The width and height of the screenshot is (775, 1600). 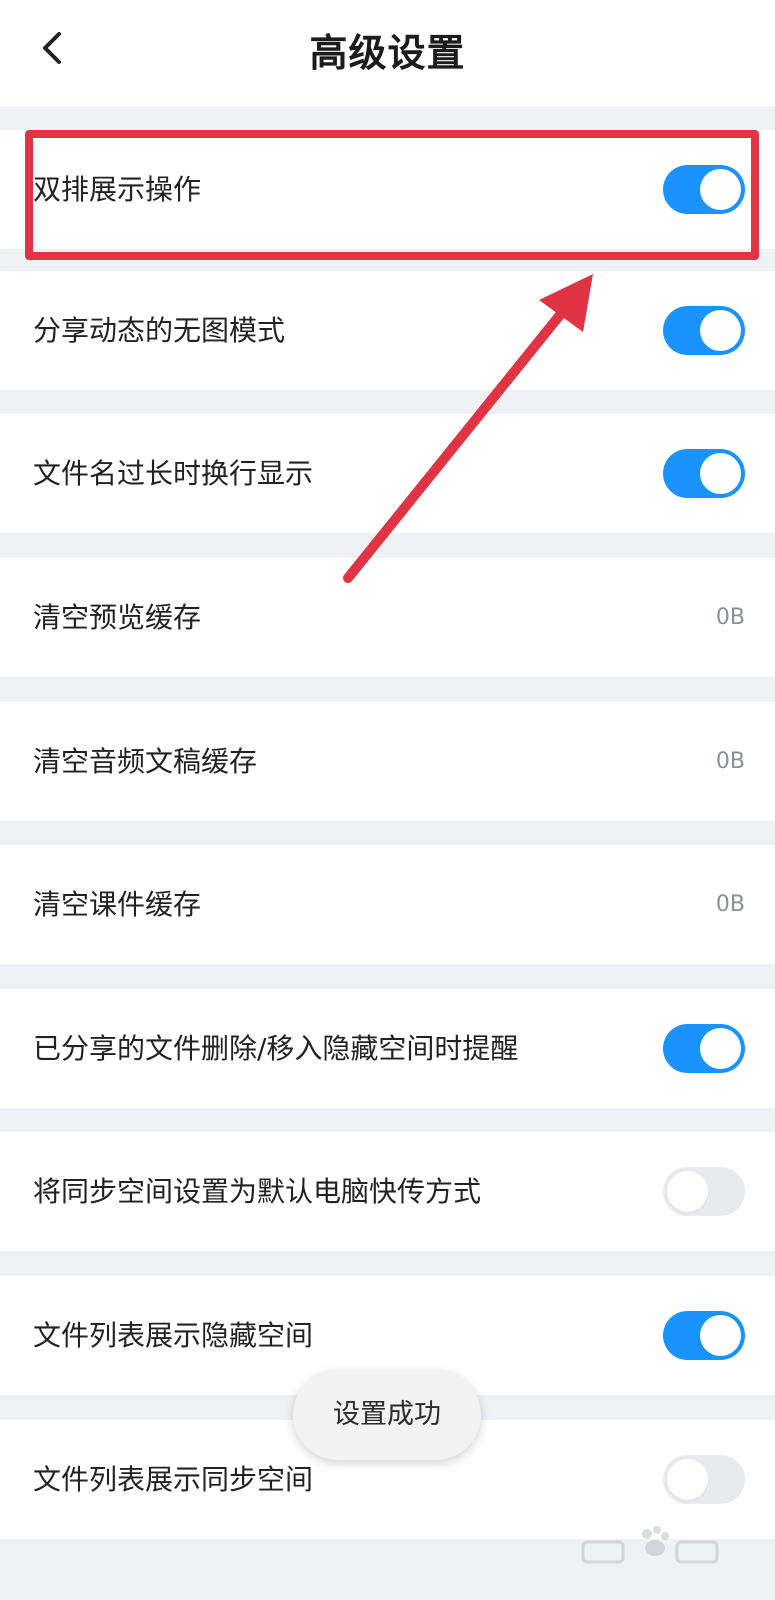 I want to click on setting-row-clear-preview-cache: 清空预览缓存 0B, so click(x=387, y=617).